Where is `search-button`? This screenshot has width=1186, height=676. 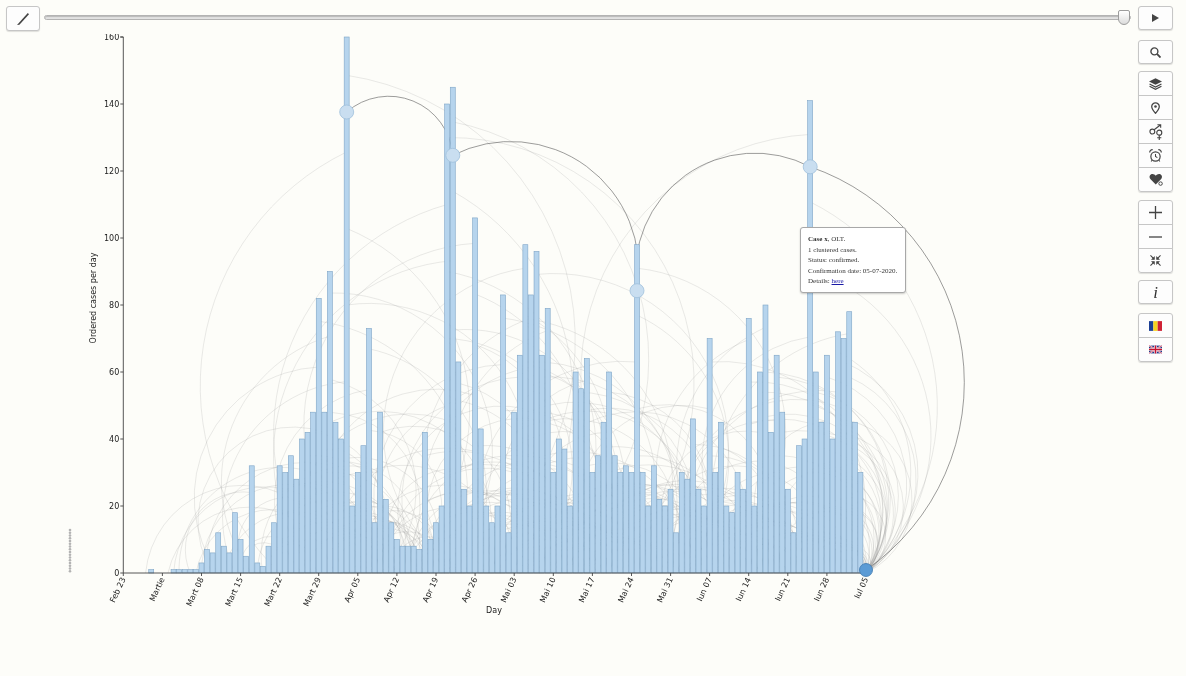 search-button is located at coordinates (1155, 52).